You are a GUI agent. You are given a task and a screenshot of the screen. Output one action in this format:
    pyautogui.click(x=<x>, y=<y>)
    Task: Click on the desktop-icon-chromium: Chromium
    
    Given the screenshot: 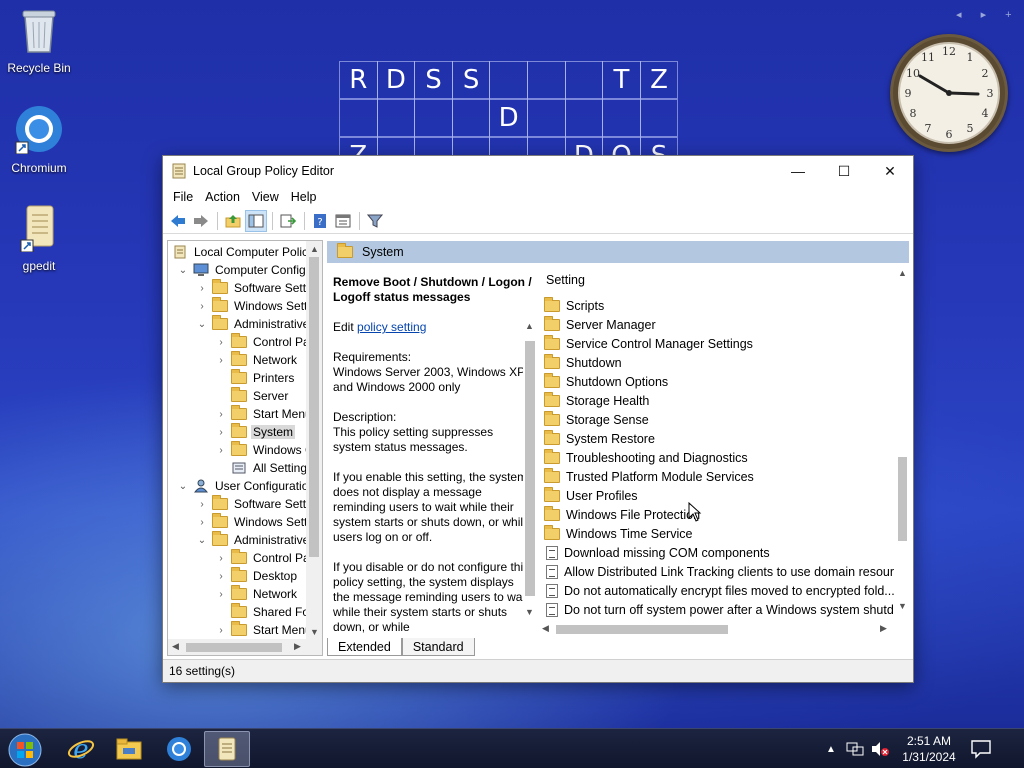 What is the action you would take?
    pyautogui.click(x=39, y=139)
    